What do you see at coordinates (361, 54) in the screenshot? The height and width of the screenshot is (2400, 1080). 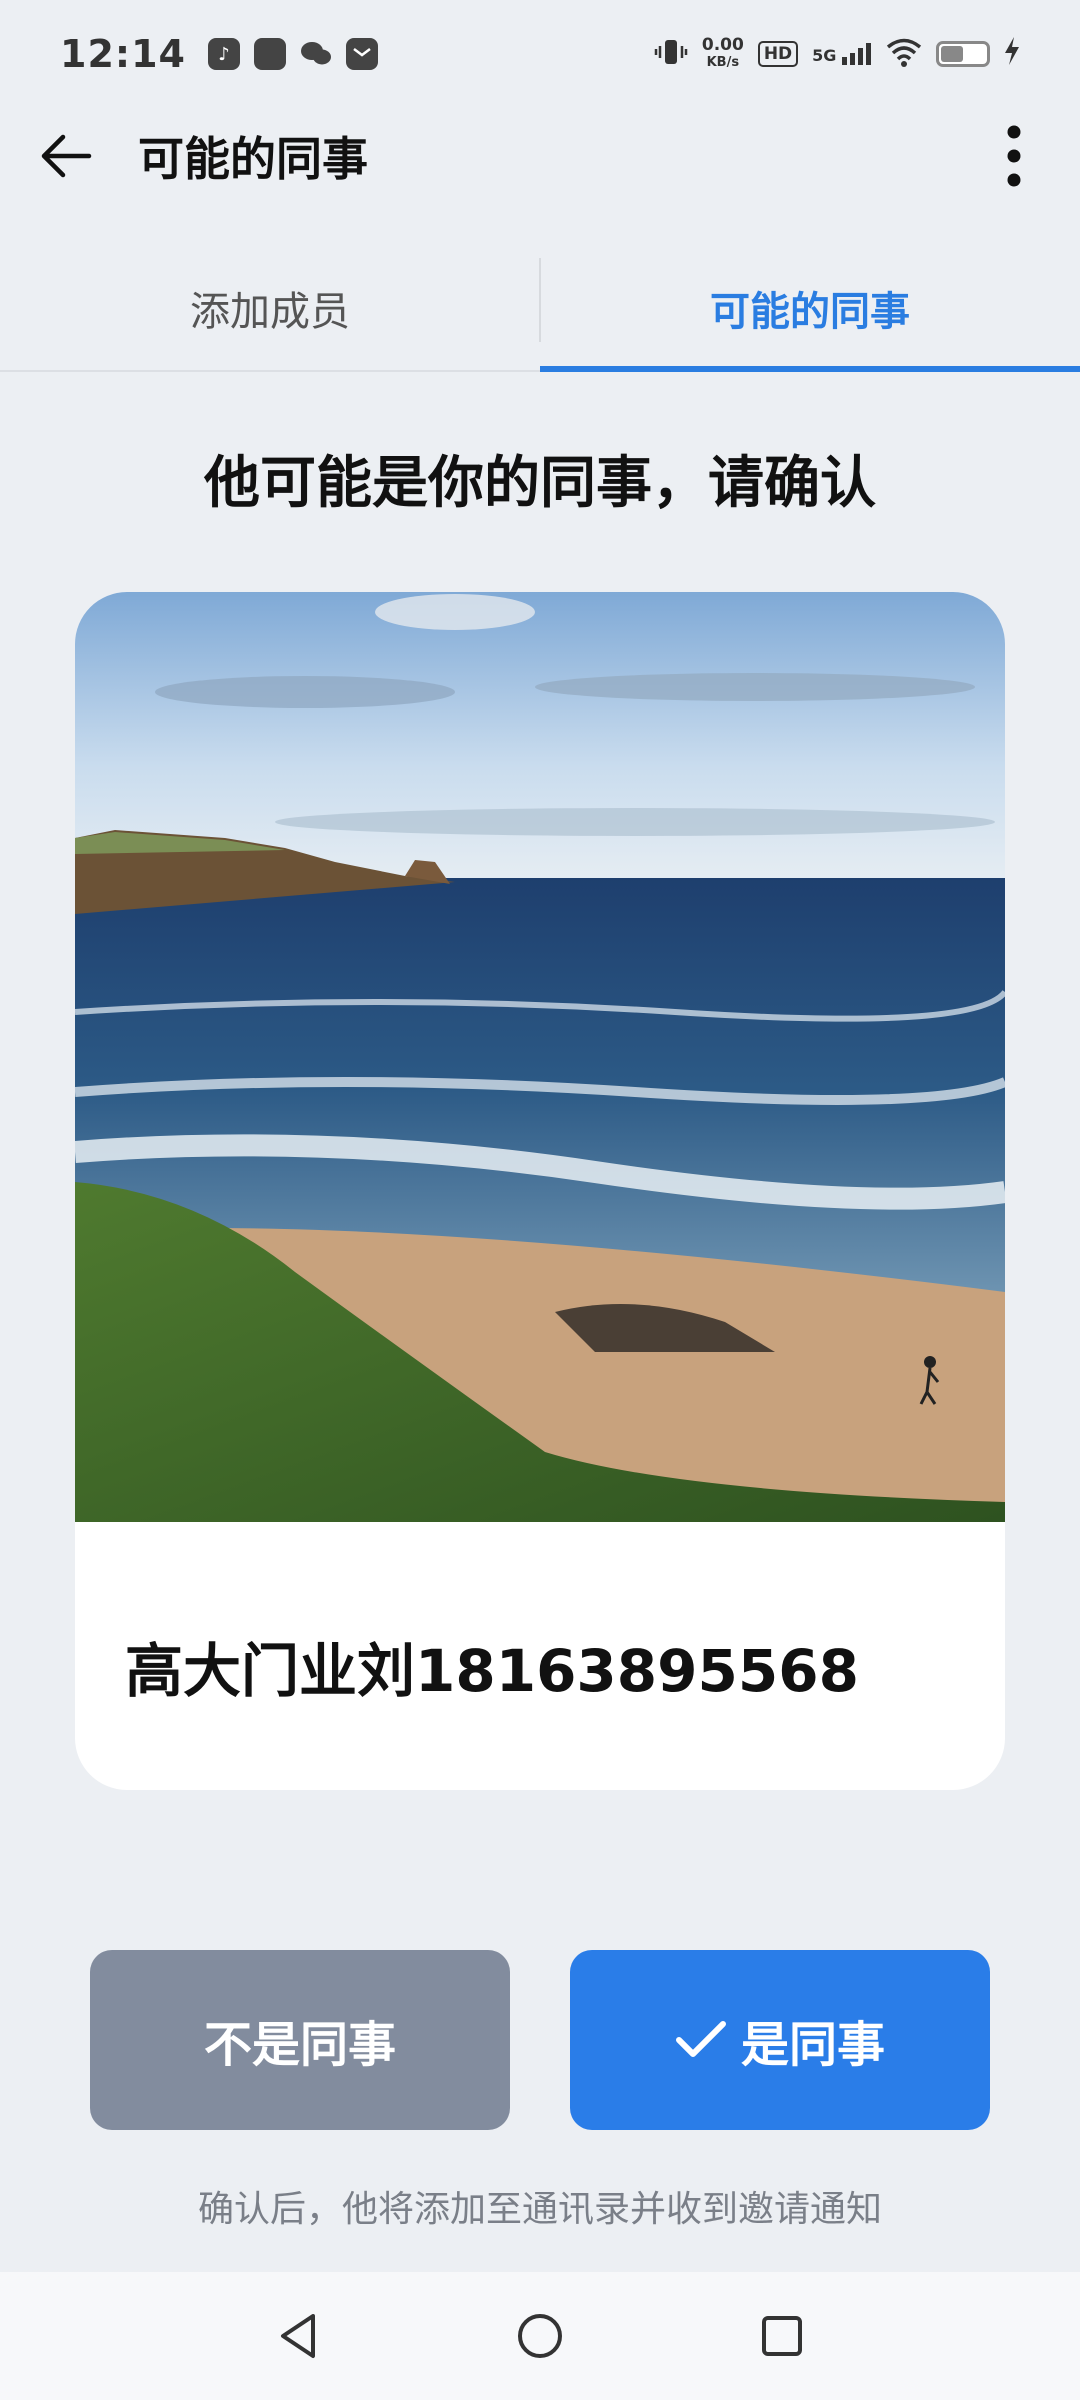 I see `mail-icon` at bounding box center [361, 54].